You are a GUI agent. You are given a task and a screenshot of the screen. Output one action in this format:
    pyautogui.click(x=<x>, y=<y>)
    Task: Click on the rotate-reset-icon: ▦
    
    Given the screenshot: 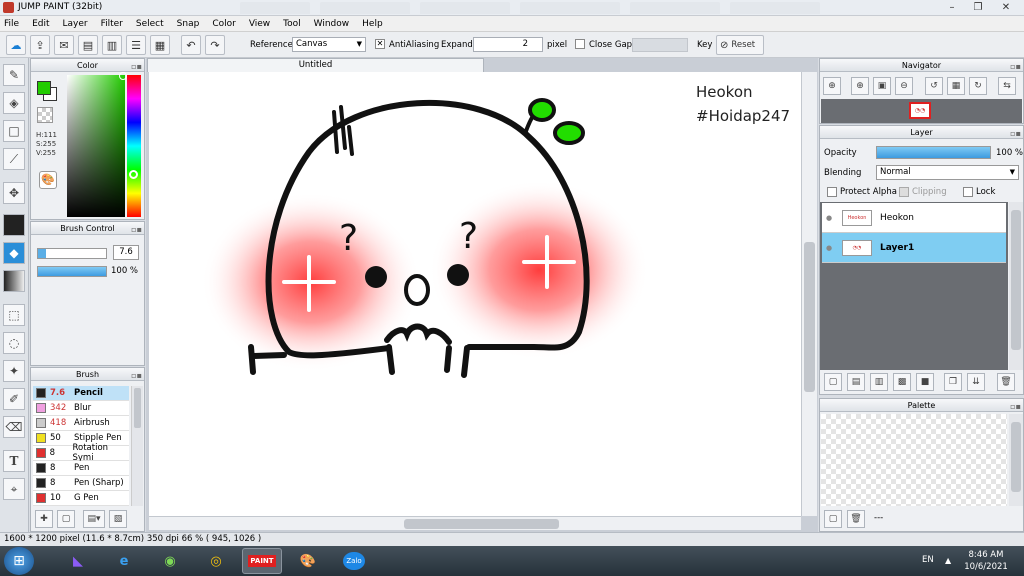 What is the action you would take?
    pyautogui.click(x=956, y=86)
    